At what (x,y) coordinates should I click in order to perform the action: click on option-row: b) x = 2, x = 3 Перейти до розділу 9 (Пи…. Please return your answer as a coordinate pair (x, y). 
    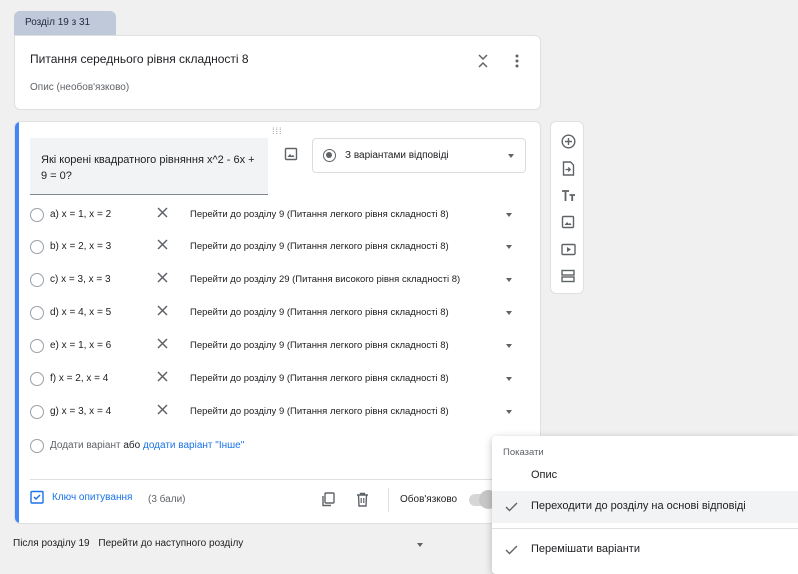
    Looking at the image, I should click on (277, 247).